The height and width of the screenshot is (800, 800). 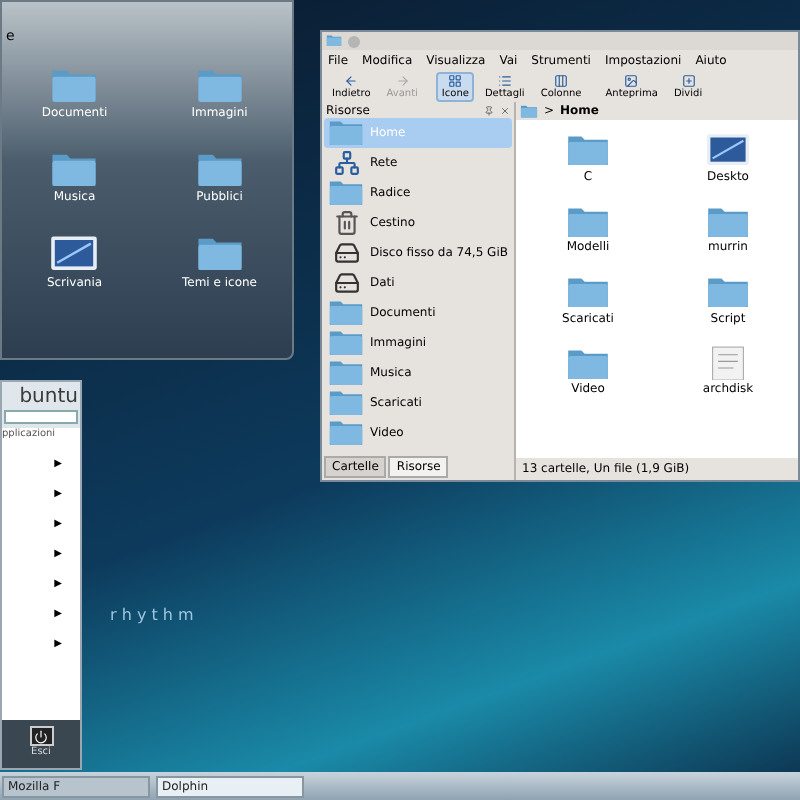 What do you see at coordinates (688, 81) in the screenshot?
I see `split-icon` at bounding box center [688, 81].